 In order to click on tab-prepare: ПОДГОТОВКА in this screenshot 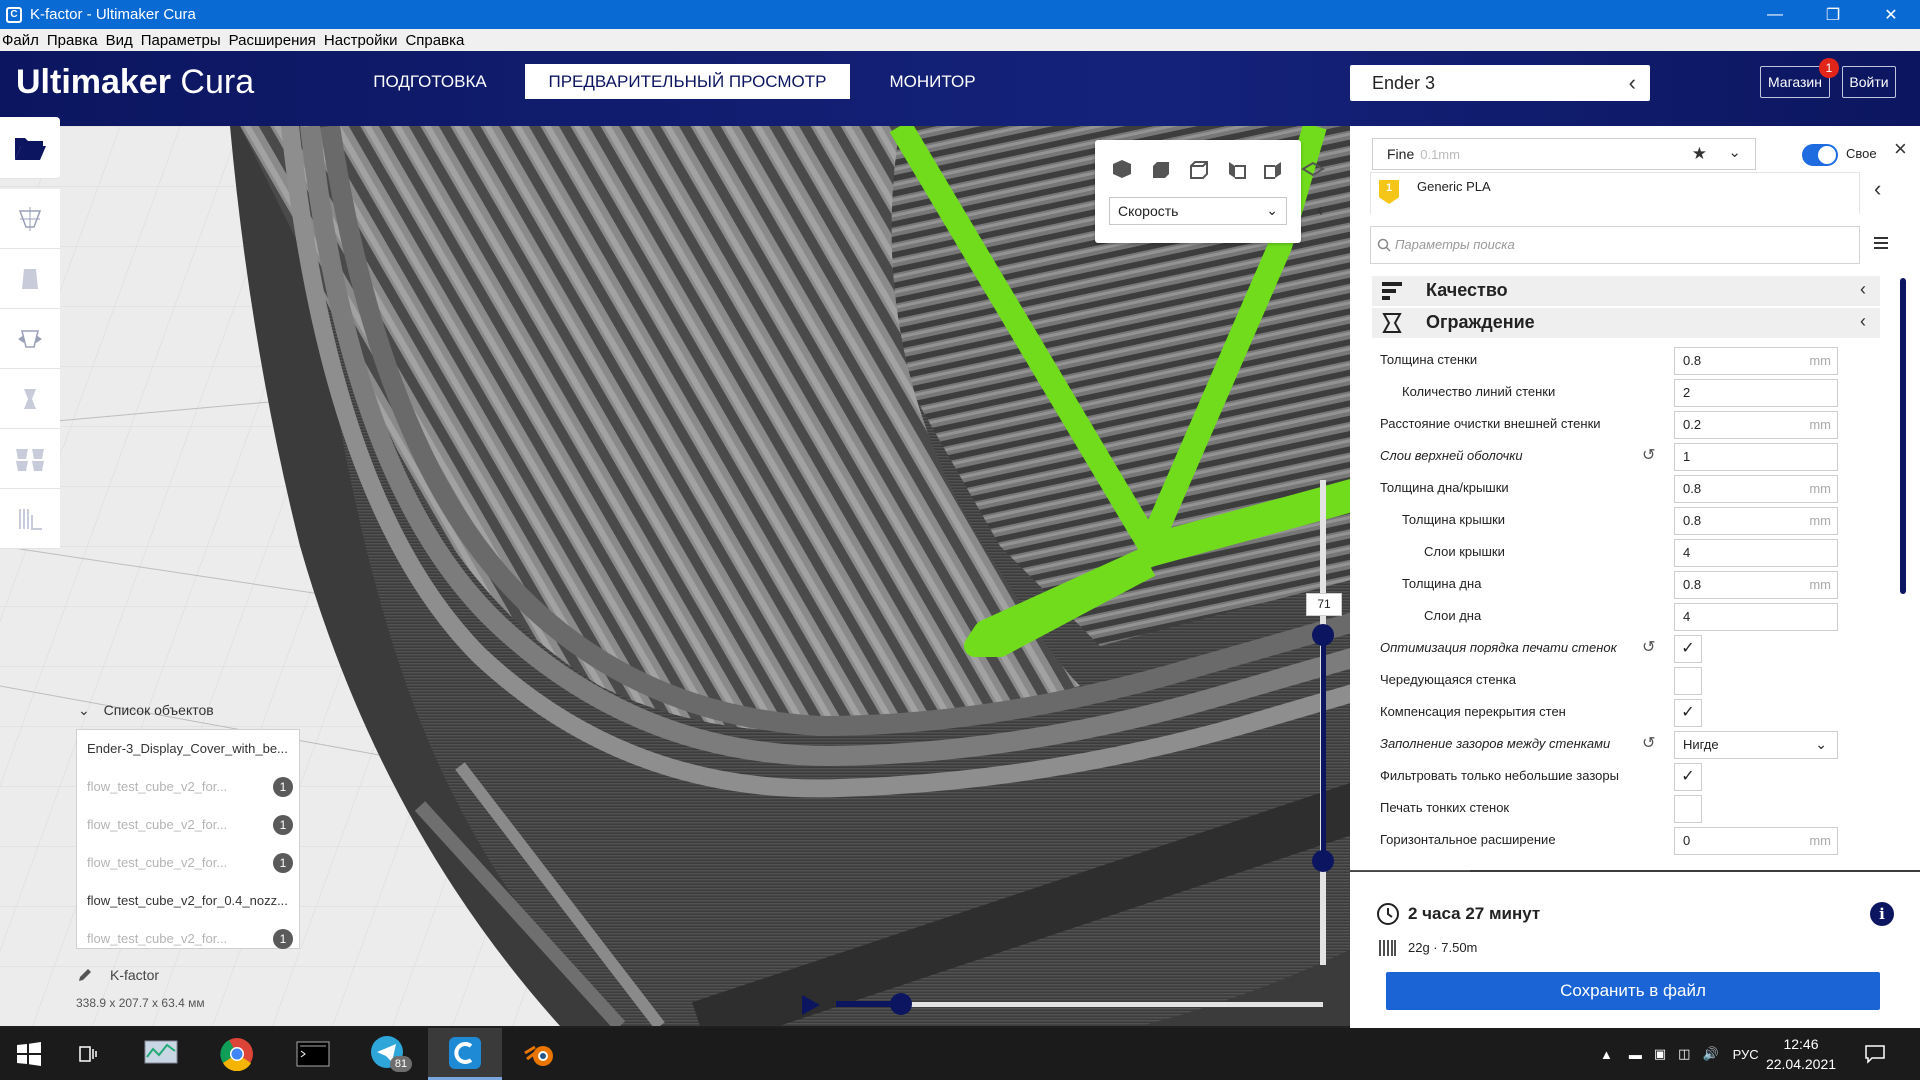, I will do `click(430, 81)`.